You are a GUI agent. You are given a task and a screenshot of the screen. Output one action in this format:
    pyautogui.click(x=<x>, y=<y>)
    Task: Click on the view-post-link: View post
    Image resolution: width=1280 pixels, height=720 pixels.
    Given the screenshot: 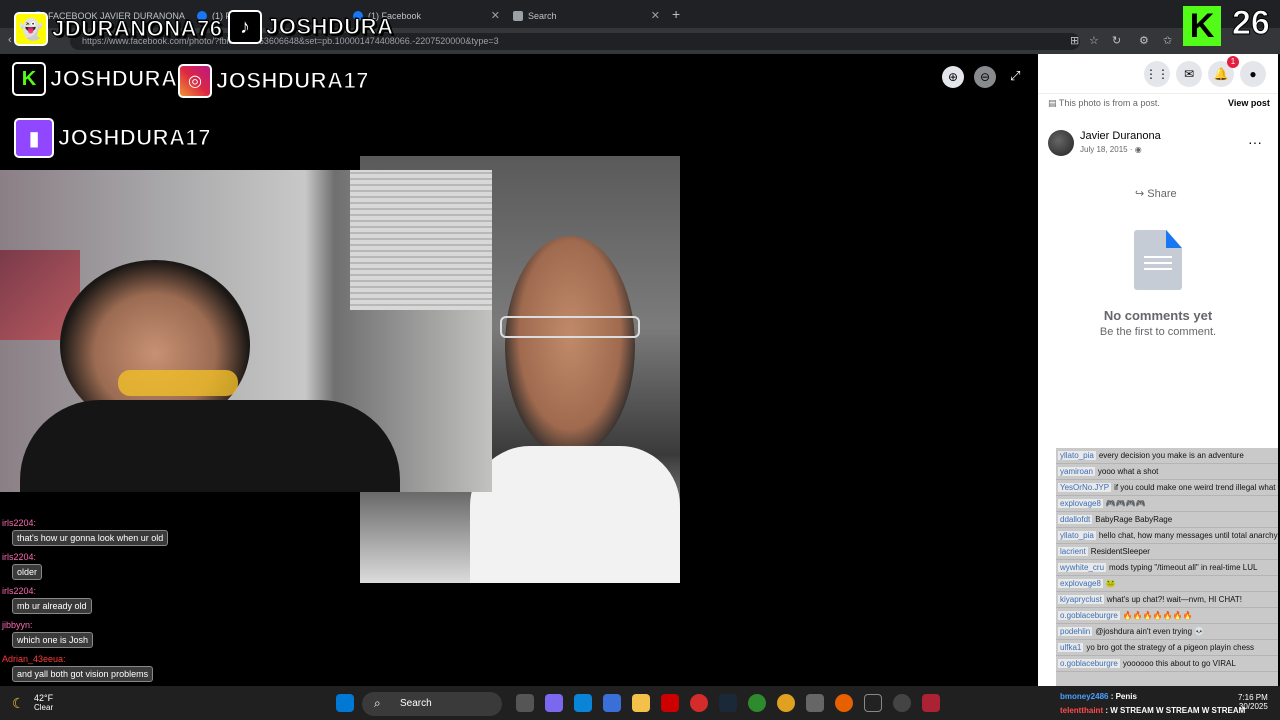 What is the action you would take?
    pyautogui.click(x=1249, y=103)
    